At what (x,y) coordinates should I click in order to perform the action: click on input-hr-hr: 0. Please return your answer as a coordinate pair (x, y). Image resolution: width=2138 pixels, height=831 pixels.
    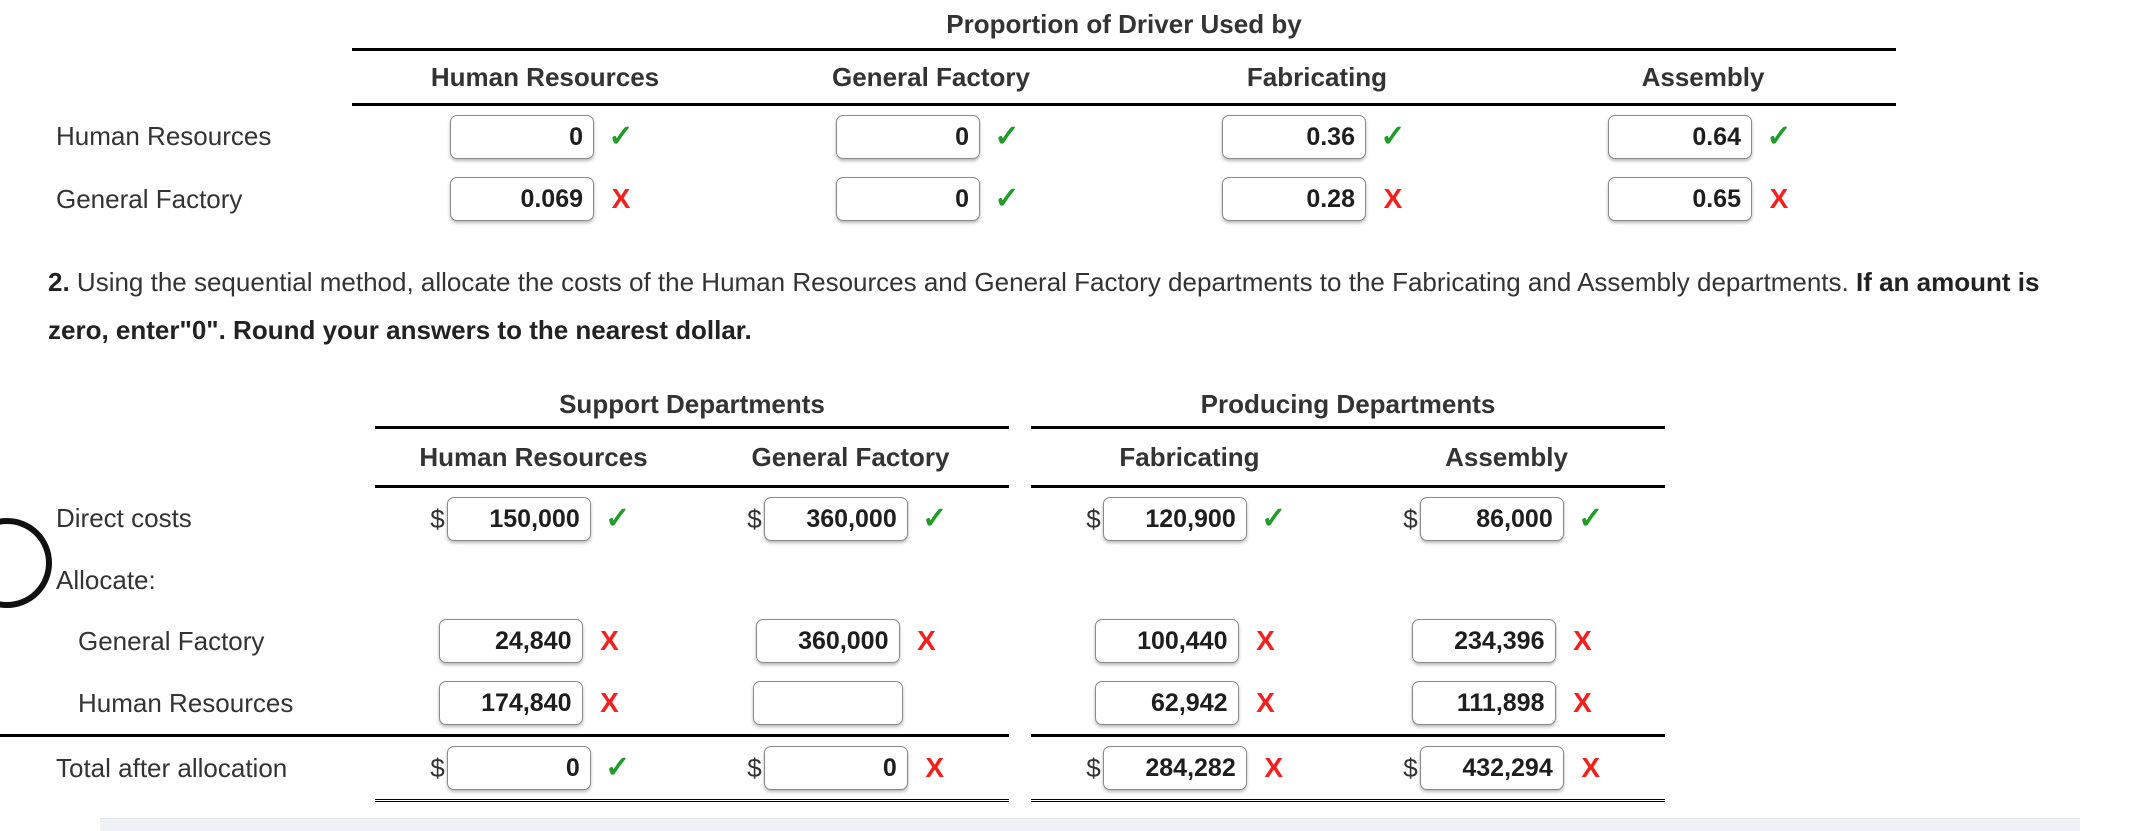
    Looking at the image, I should click on (522, 137).